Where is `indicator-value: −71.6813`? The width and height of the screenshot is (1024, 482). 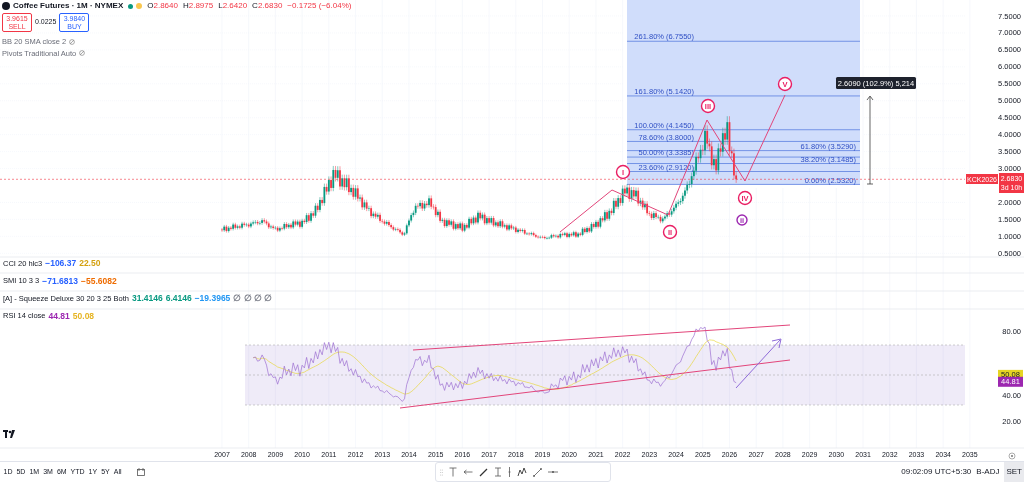
indicator-value: −71.6813 is located at coordinates (60, 280).